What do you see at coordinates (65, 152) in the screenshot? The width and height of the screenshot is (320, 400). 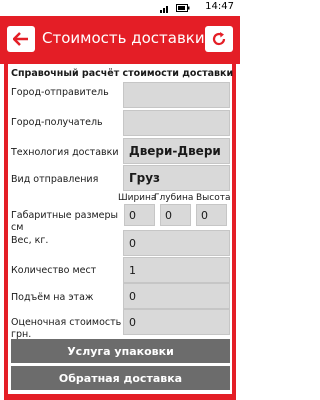 I see `technology-label: Технология доставки` at bounding box center [65, 152].